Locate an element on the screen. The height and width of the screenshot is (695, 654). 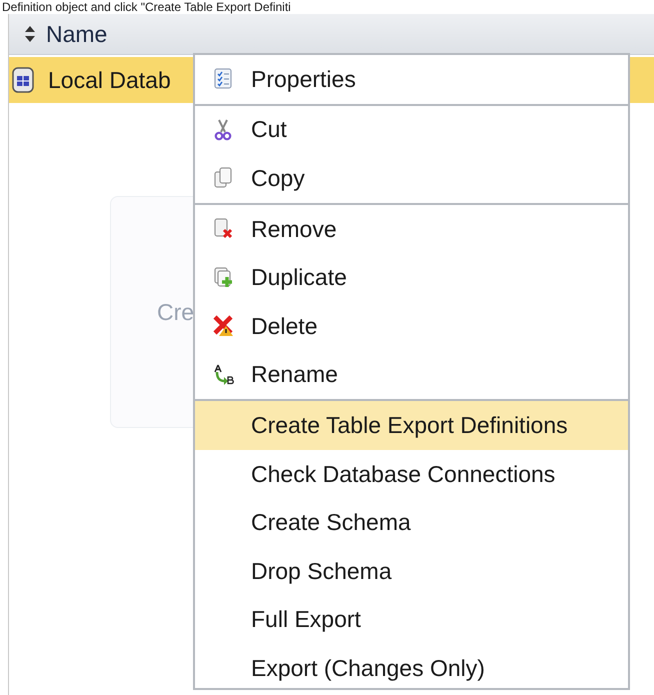
checklist-icon is located at coordinates (223, 79).